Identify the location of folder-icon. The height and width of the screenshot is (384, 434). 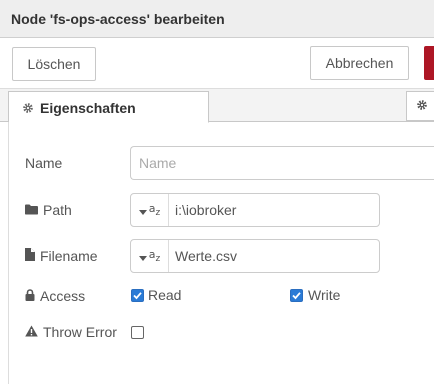
(31, 210).